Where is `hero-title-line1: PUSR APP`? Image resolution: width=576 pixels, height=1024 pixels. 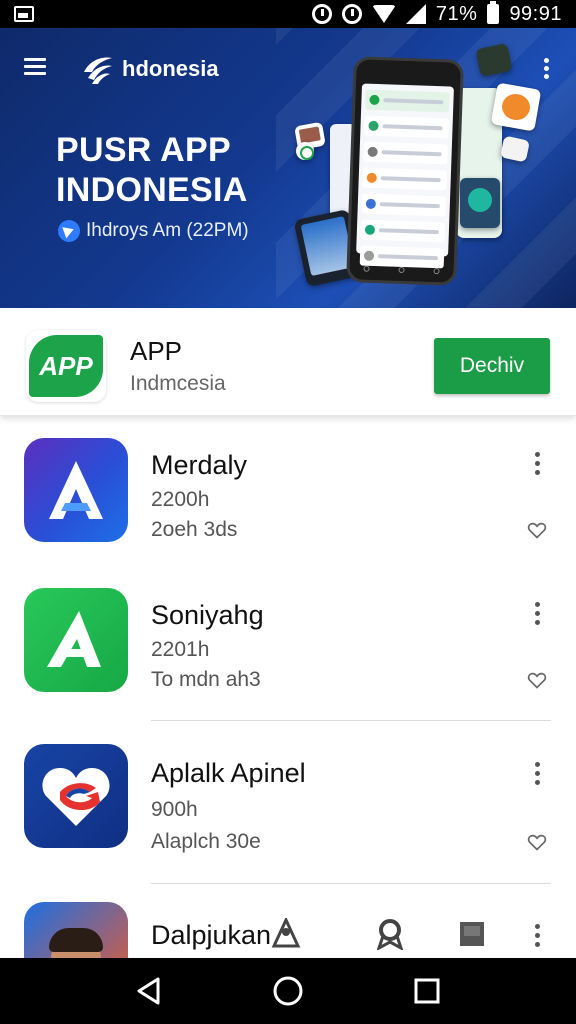
hero-title-line1: PUSR APP is located at coordinates (143, 150).